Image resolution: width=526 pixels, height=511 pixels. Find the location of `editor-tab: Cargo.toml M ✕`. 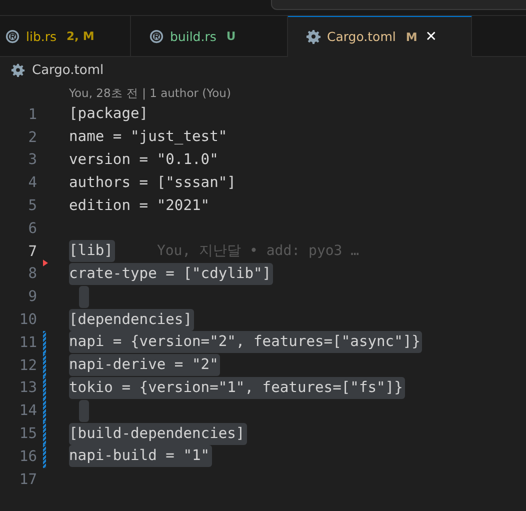

editor-tab: Cargo.toml M ✕ is located at coordinates (380, 36).